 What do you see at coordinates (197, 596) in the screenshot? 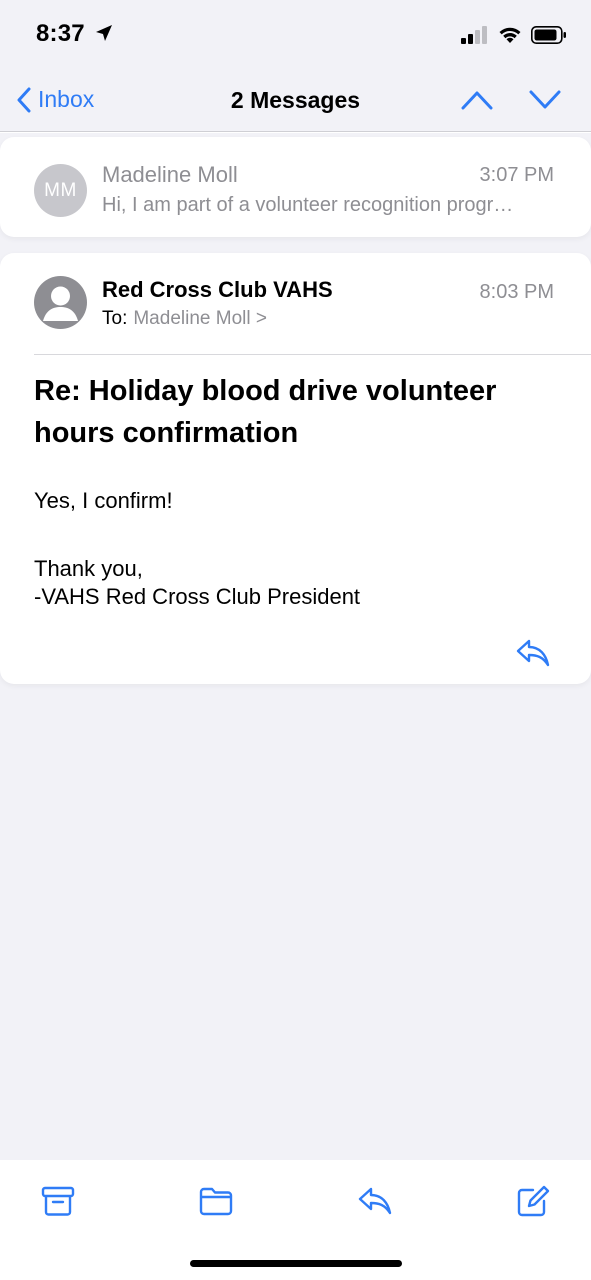
I see `body-line: -VAHS Red Cross Club President` at bounding box center [197, 596].